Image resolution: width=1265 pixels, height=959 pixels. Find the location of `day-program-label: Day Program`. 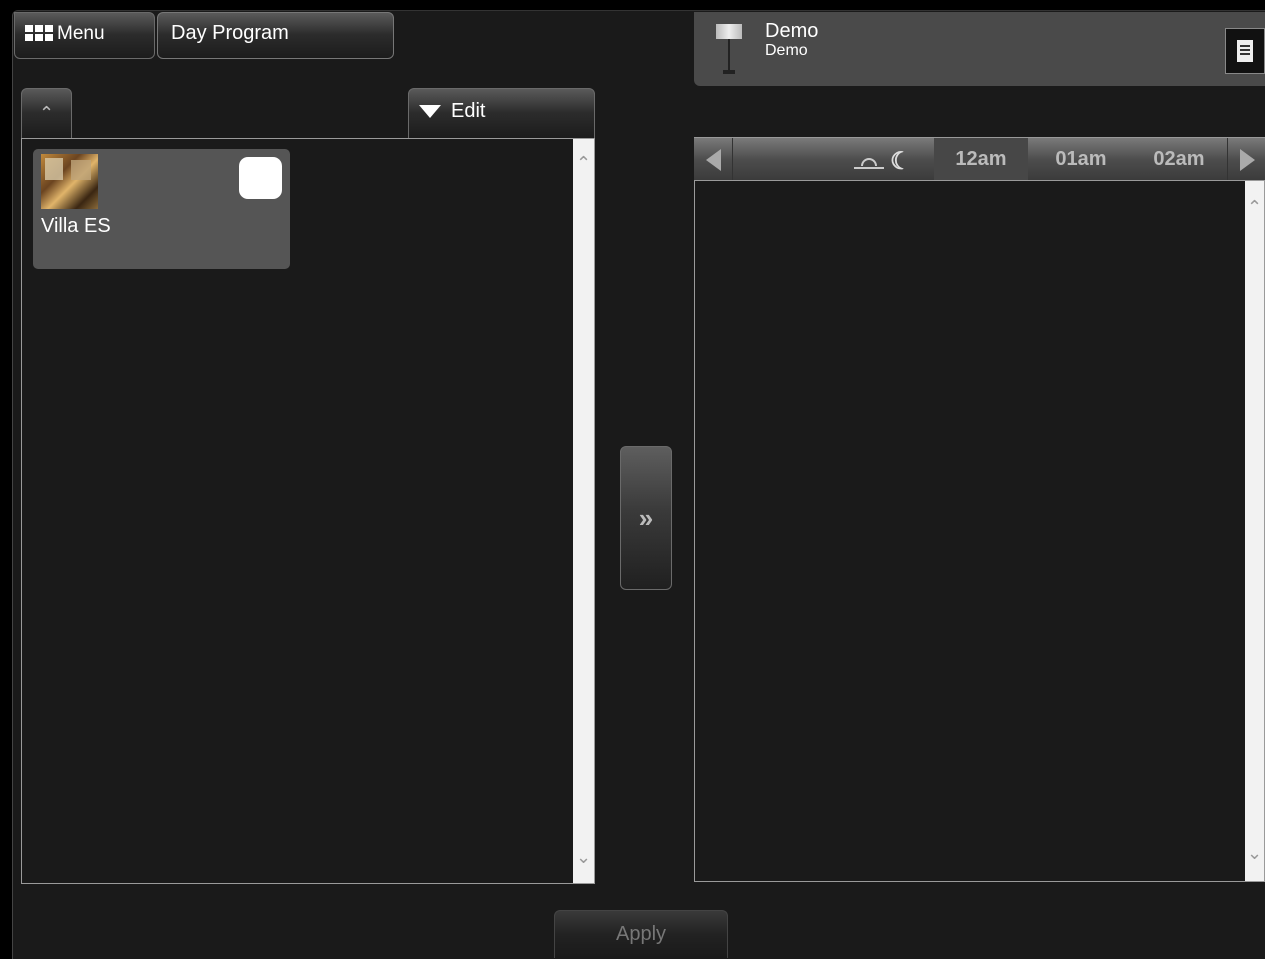

day-program-label: Day Program is located at coordinates (230, 33).